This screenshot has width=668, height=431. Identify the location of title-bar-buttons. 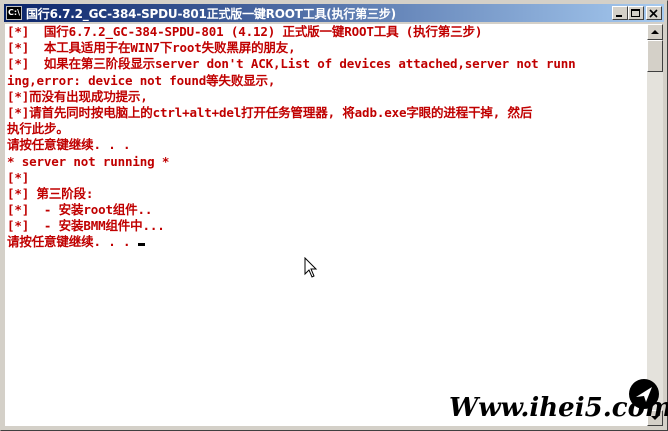
(637, 13).